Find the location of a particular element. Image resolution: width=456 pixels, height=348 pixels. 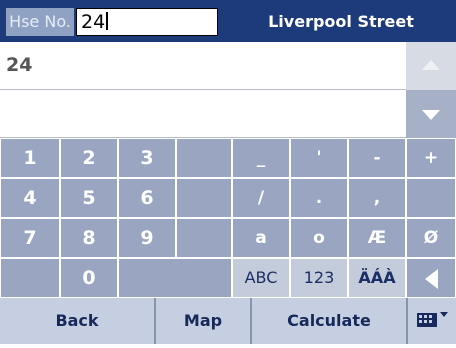

key-ae: Æ is located at coordinates (377, 238).